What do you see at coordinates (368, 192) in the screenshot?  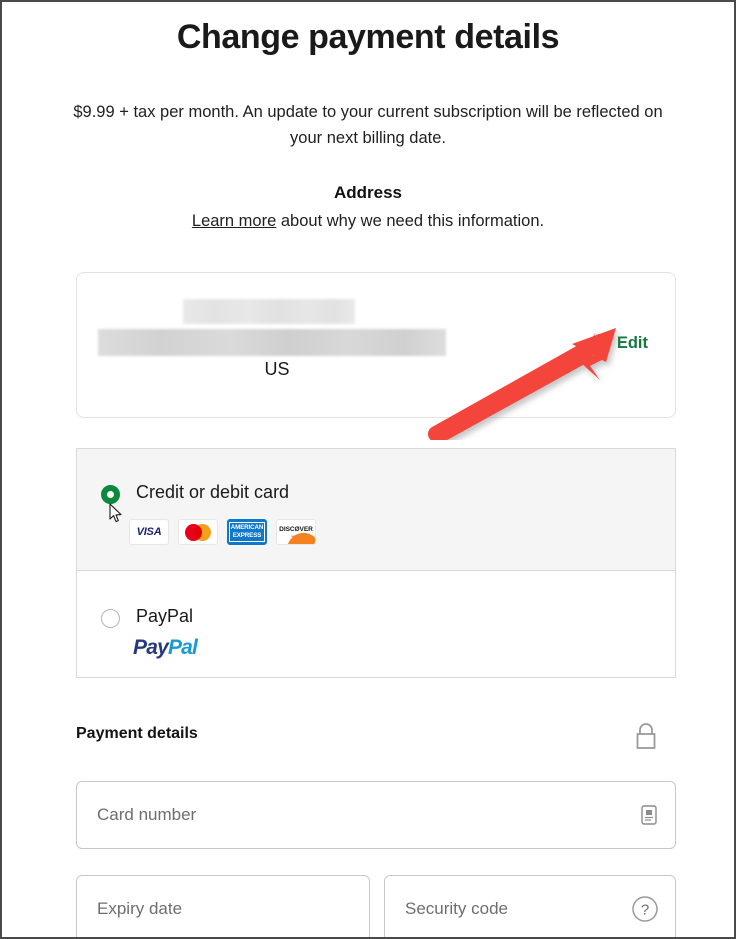 I see `address-section-heading: Address` at bounding box center [368, 192].